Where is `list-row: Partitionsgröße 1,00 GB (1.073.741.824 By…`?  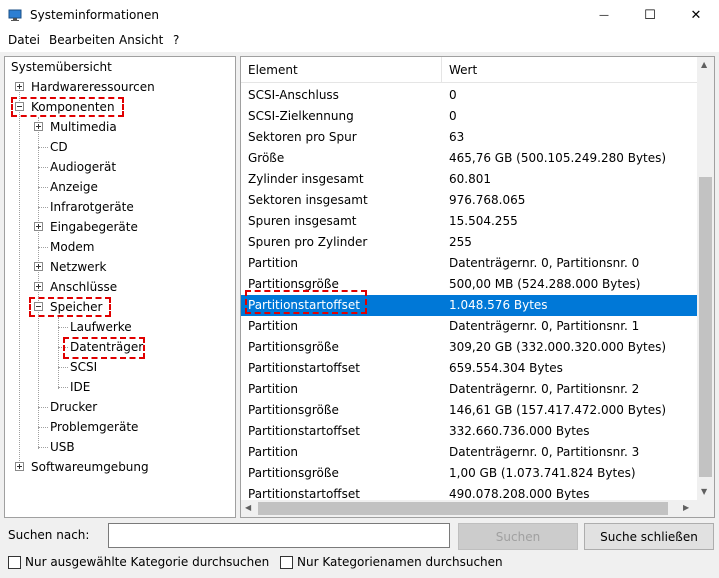
list-row: Partitionsgröße 1,00 GB (1.073.741.824 By… is located at coordinates (469, 473).